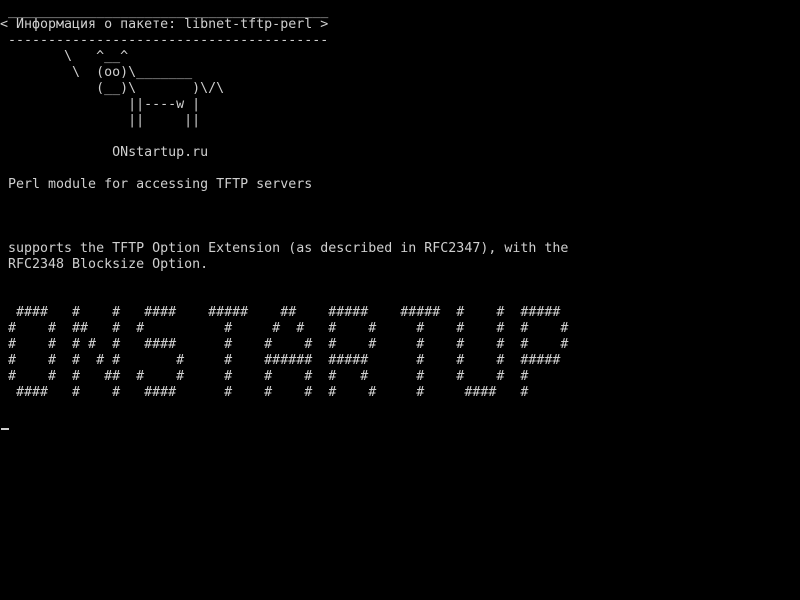  What do you see at coordinates (5, 429) in the screenshot?
I see `text-cursor` at bounding box center [5, 429].